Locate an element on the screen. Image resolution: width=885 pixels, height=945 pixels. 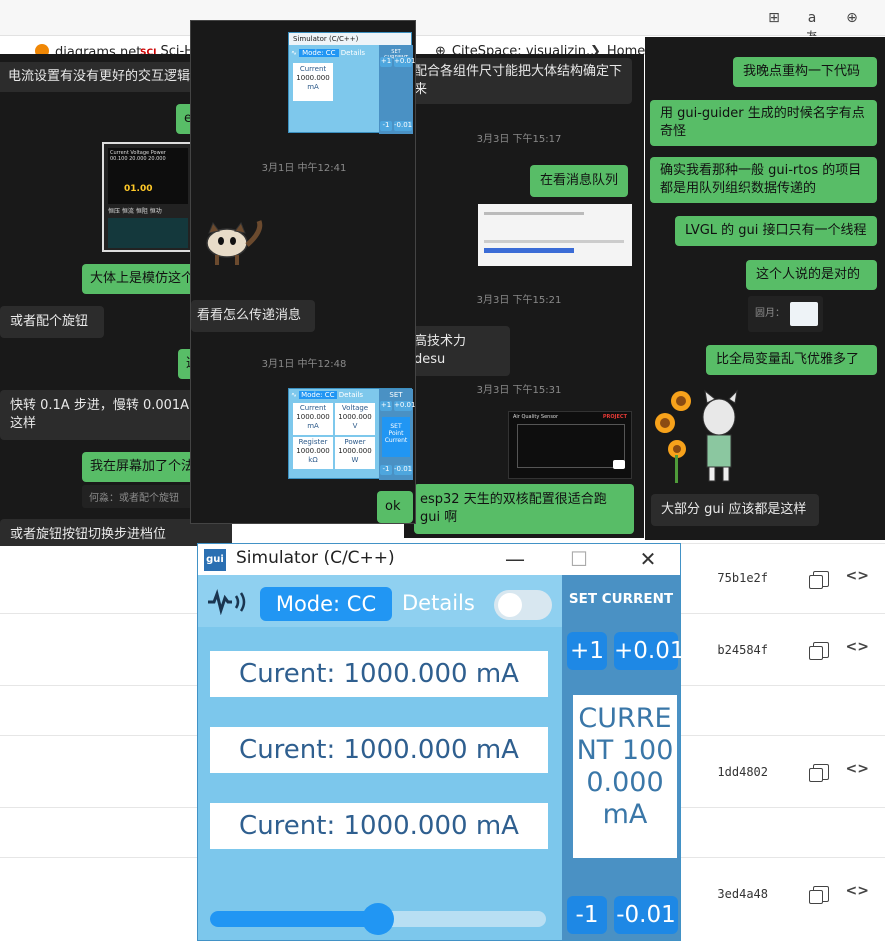
chat-message: 在看消息队列 is located at coordinates (579, 181).